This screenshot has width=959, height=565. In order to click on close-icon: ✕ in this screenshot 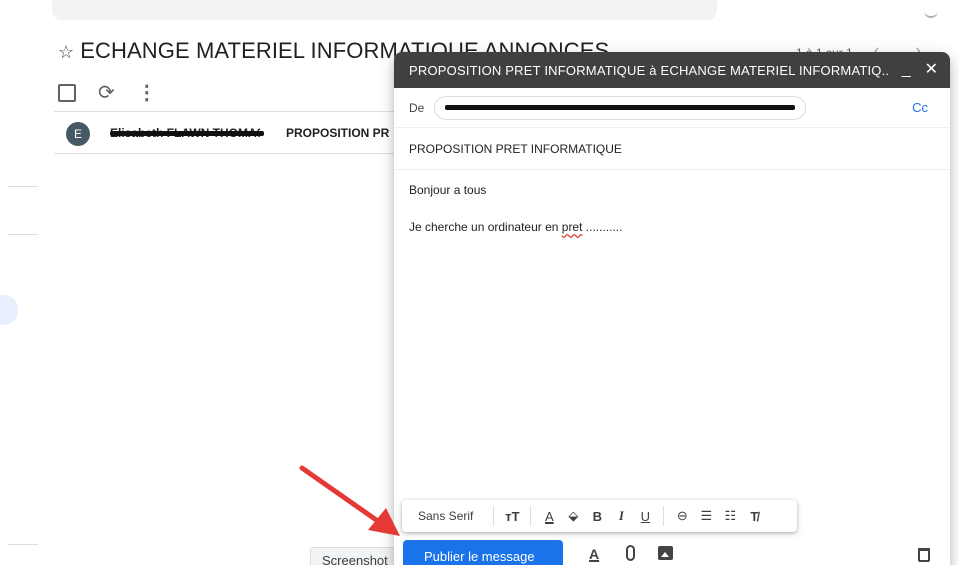, I will do `click(931, 70)`.